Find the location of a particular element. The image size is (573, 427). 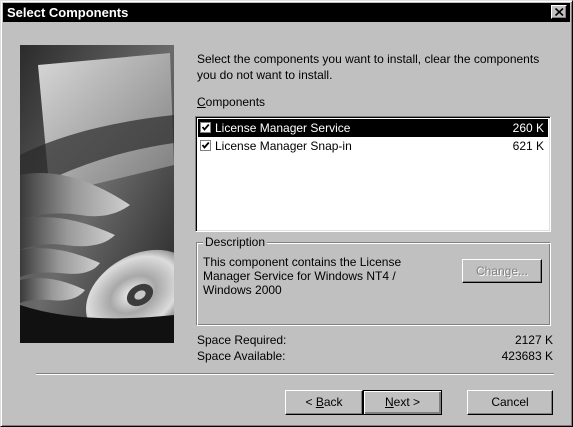

description-legend: Description is located at coordinates (235, 242).